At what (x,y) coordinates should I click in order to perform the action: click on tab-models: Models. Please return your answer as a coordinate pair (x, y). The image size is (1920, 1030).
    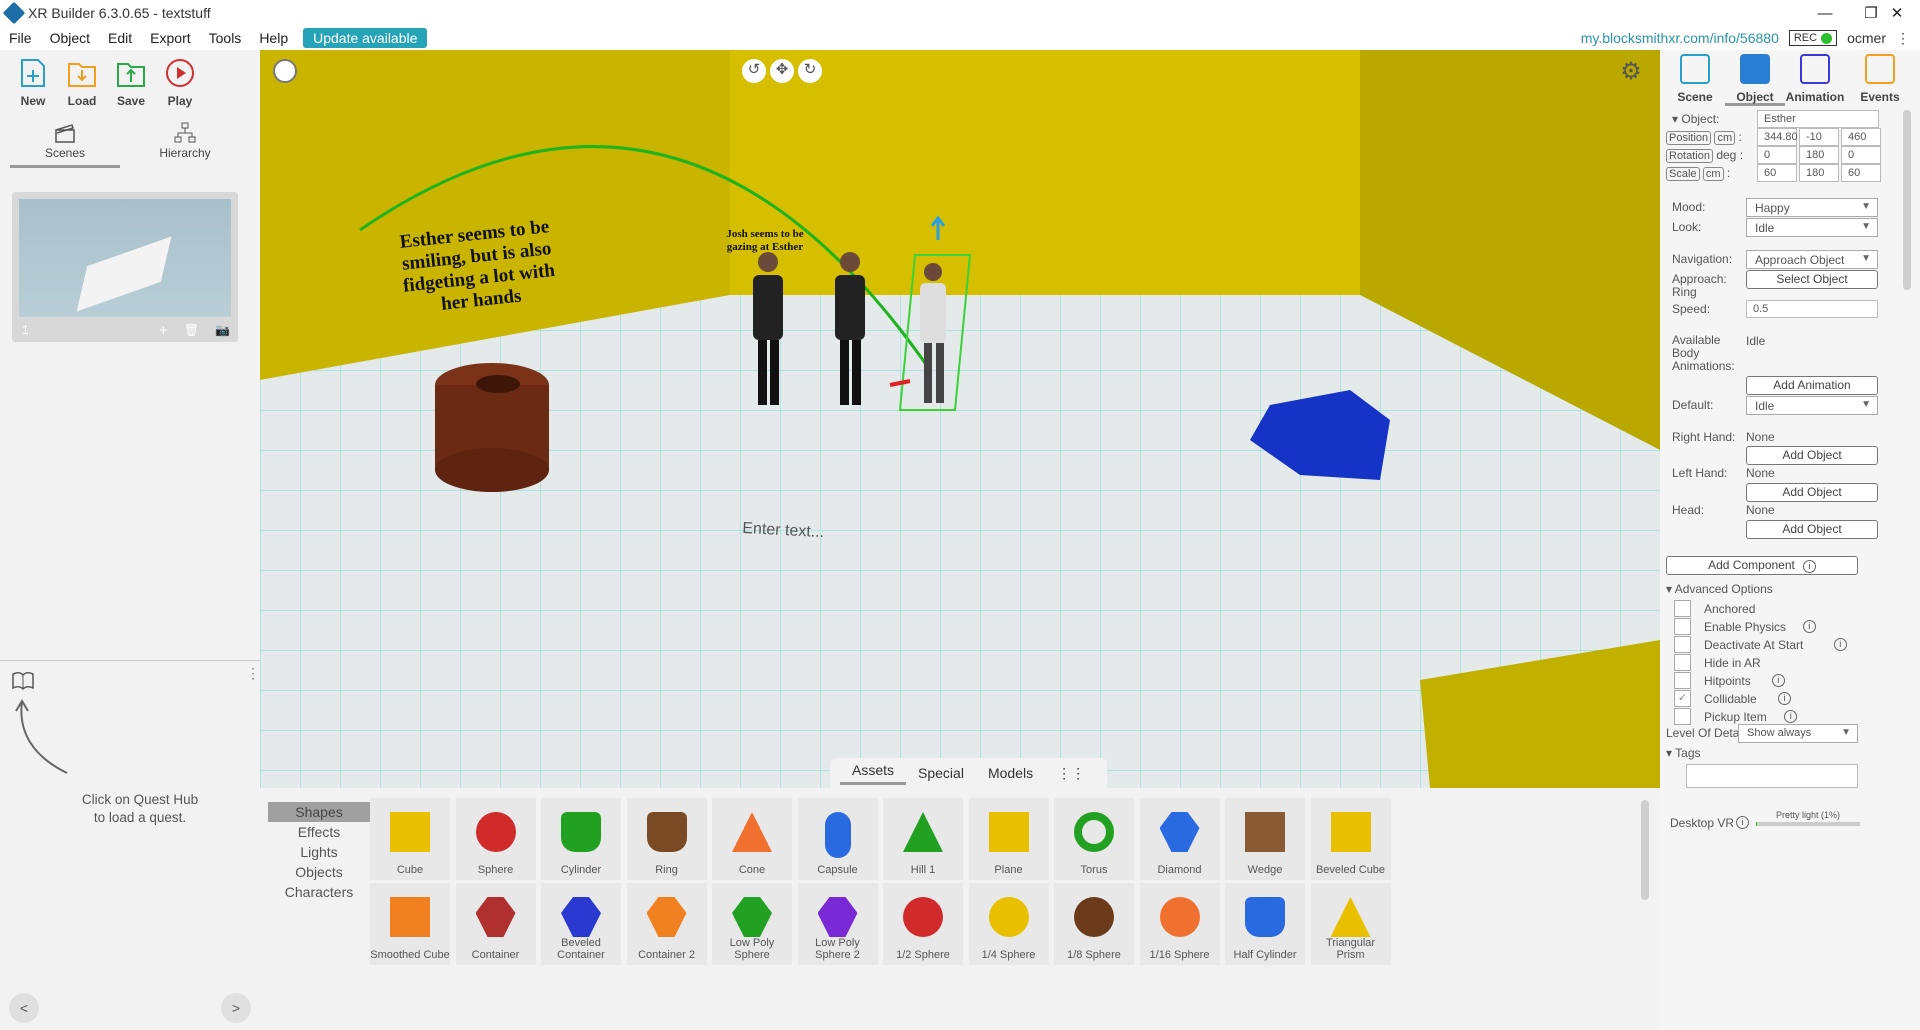
    Looking at the image, I should click on (1010, 773).